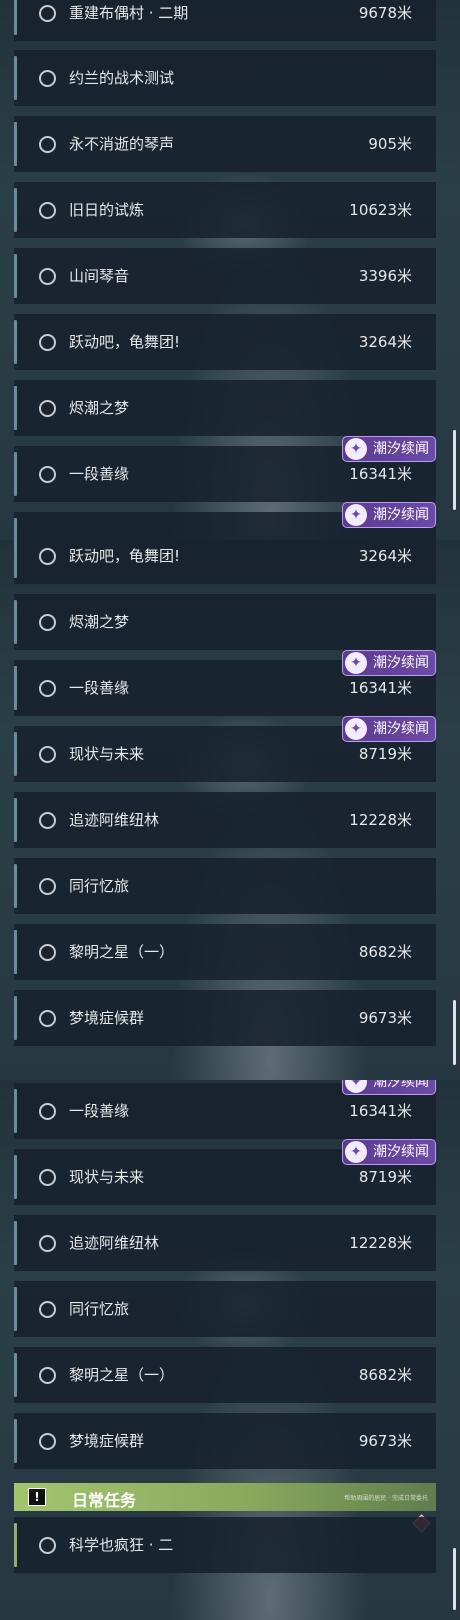 This screenshot has height=1620, width=460. I want to click on quest-row: ✦ 潮汐续闻, so click(225, 521).